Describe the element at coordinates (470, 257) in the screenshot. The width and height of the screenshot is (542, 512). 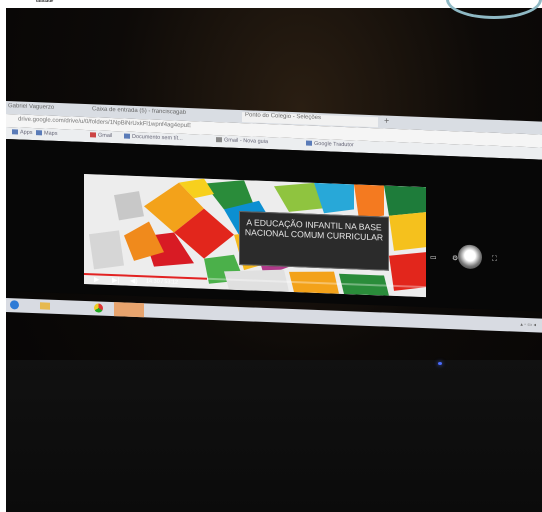
I see `channel-avatar` at that location.